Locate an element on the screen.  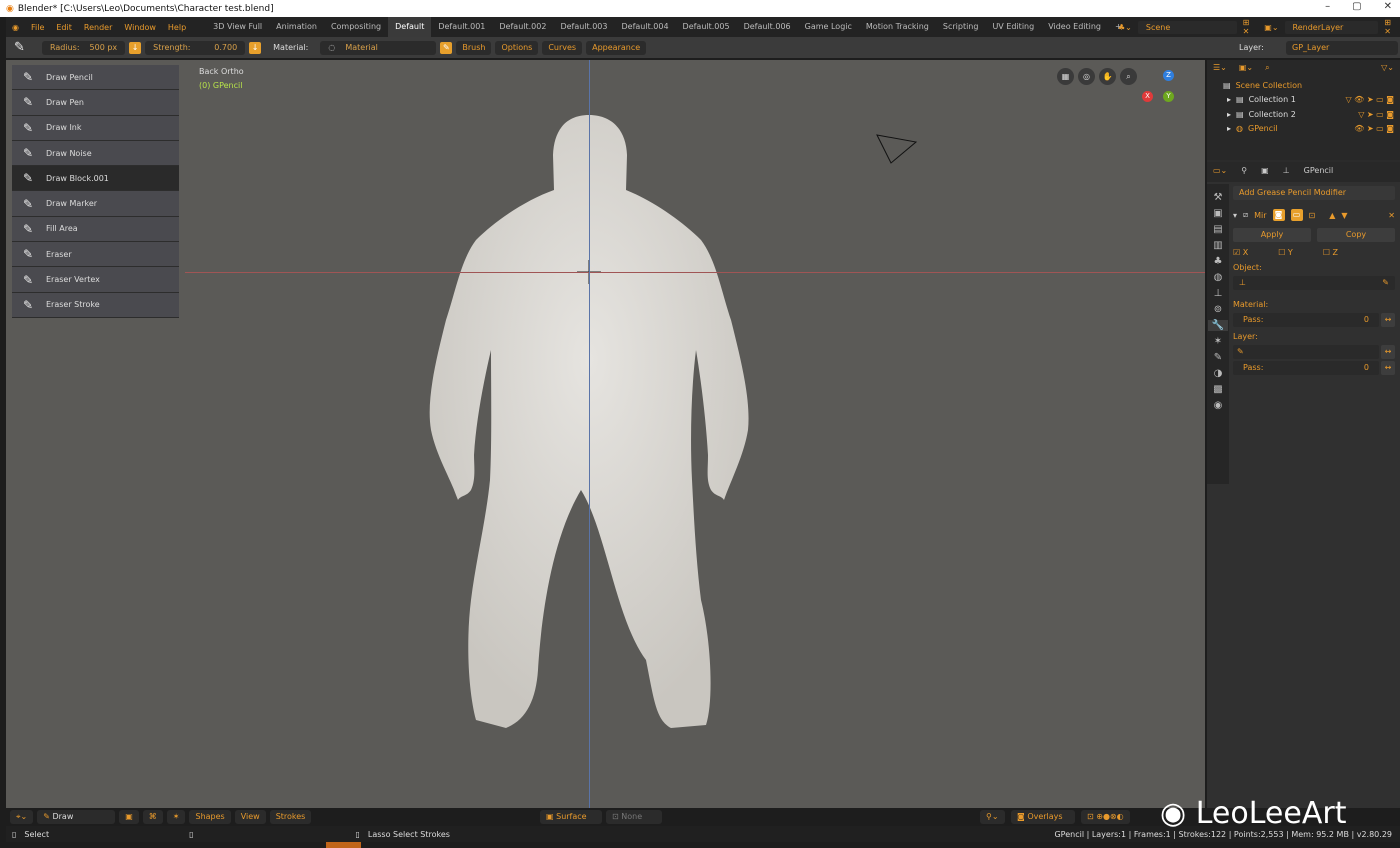
apply-button: Apply is located at coordinates (1272, 235).